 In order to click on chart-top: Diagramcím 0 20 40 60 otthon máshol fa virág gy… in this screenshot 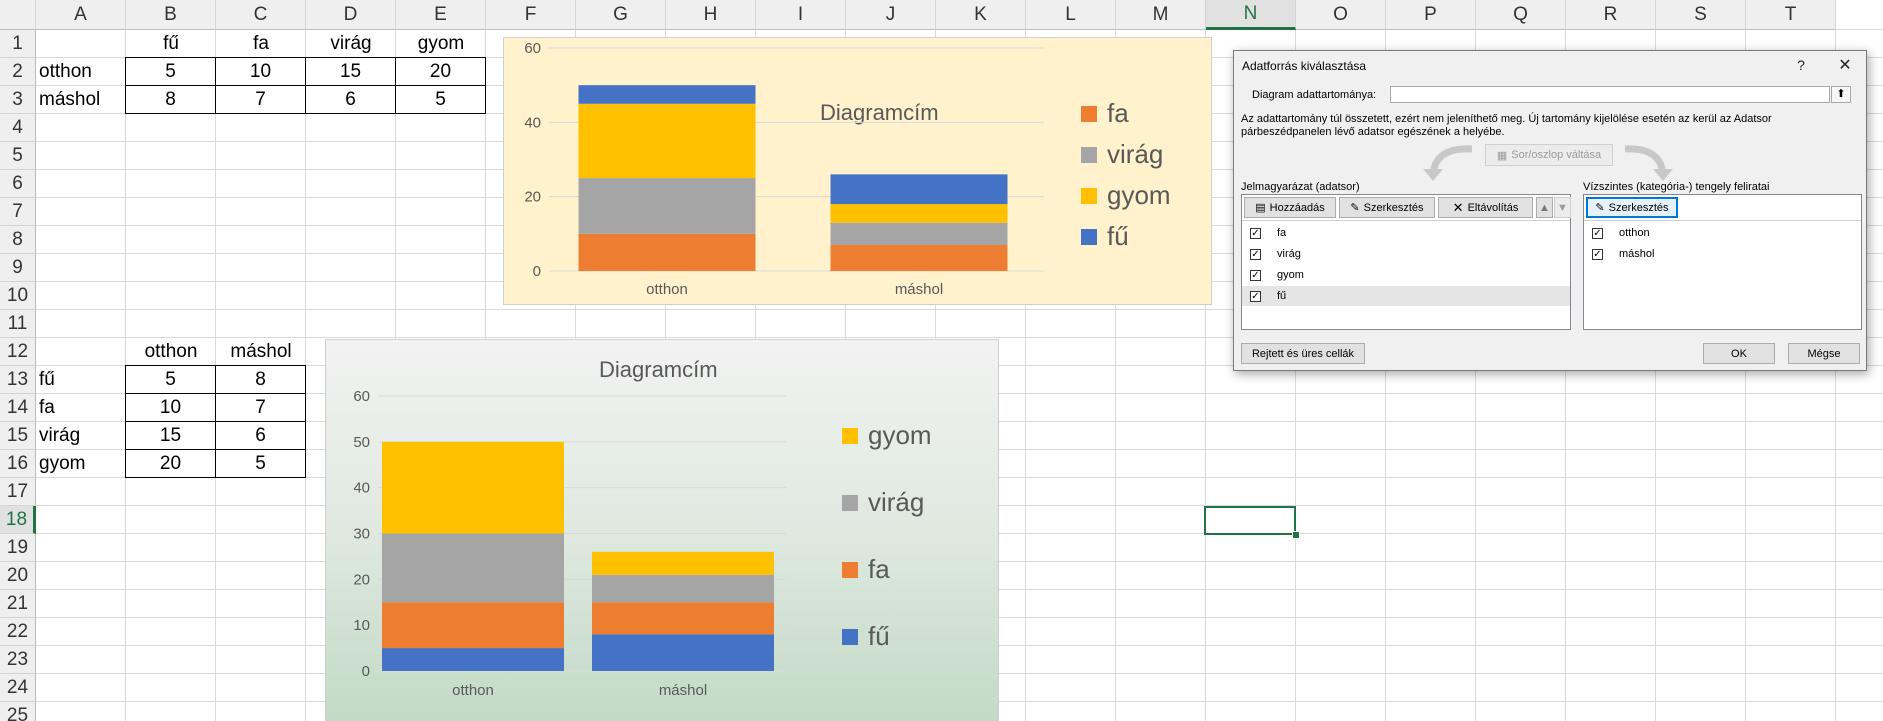, I will do `click(857, 171)`.